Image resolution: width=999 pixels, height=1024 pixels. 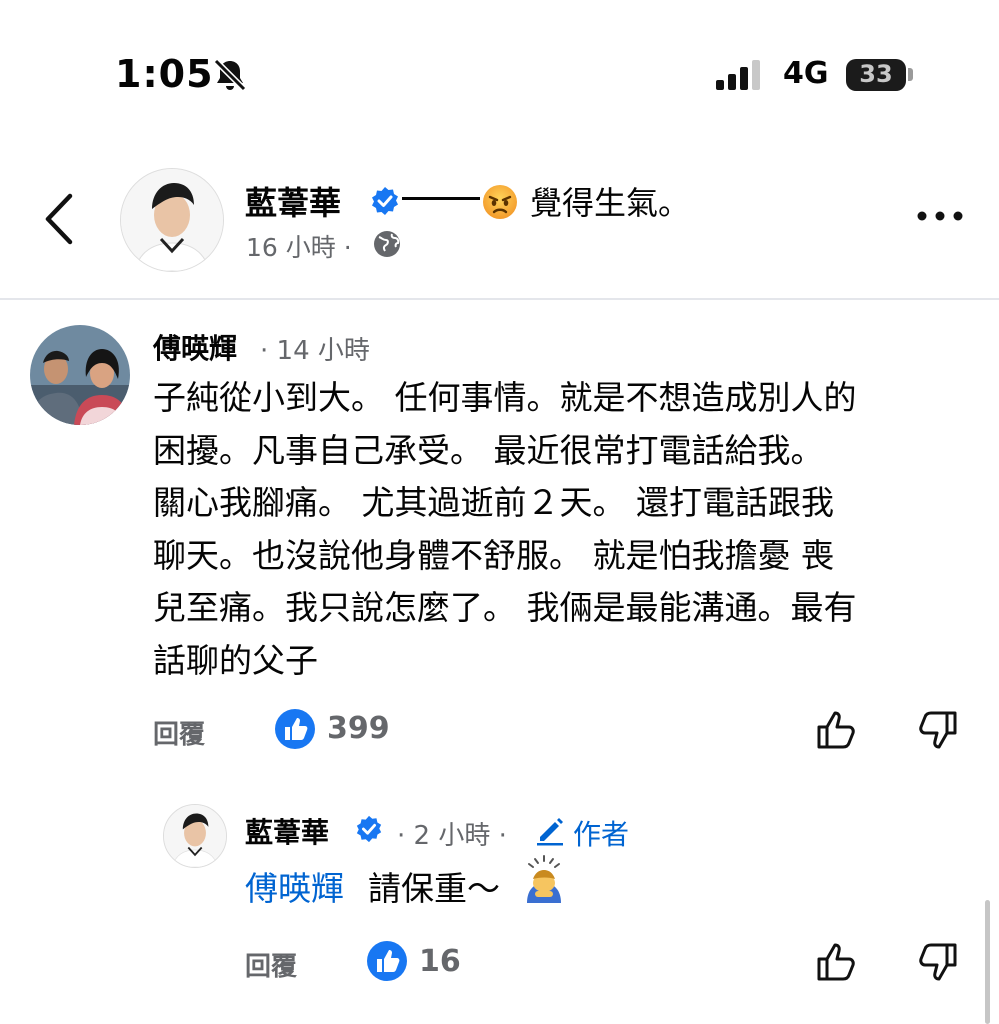 What do you see at coordinates (499, 299) in the screenshot?
I see `section-divider` at bounding box center [499, 299].